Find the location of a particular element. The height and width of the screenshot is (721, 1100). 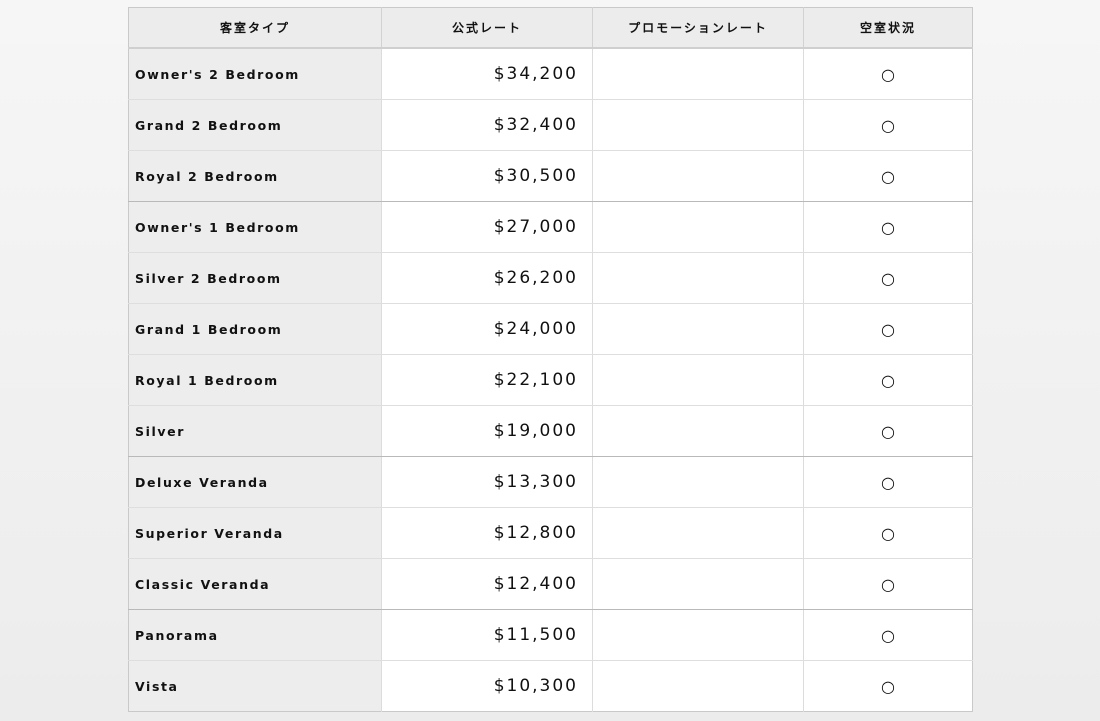

official-rate-cell: $11,500 is located at coordinates (487, 635).